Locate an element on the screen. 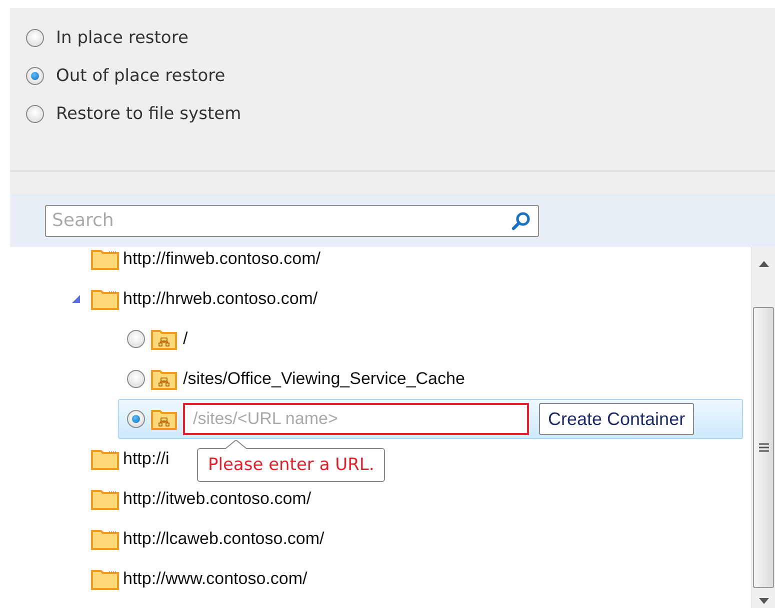 This screenshot has width=775, height=608. scroll-up-icon is located at coordinates (763, 264).